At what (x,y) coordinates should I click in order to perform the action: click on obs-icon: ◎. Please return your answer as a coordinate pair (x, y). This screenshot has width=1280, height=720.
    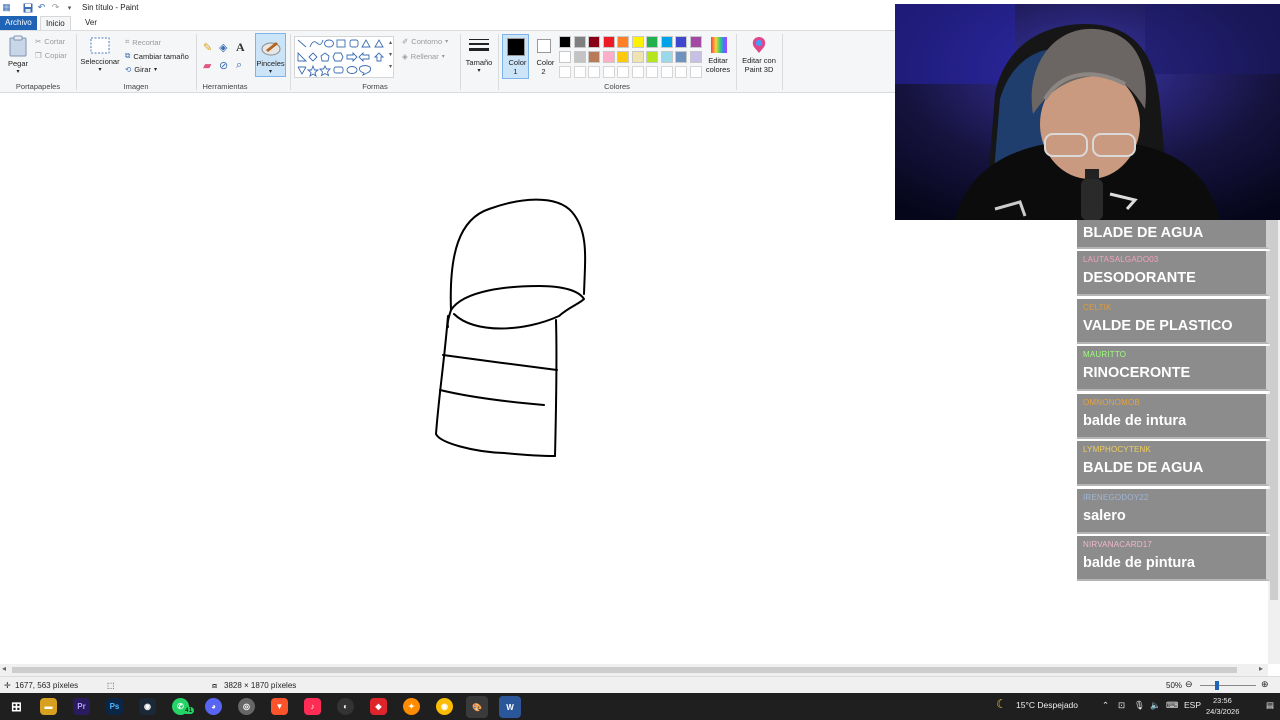
    Looking at the image, I should click on (246, 706).